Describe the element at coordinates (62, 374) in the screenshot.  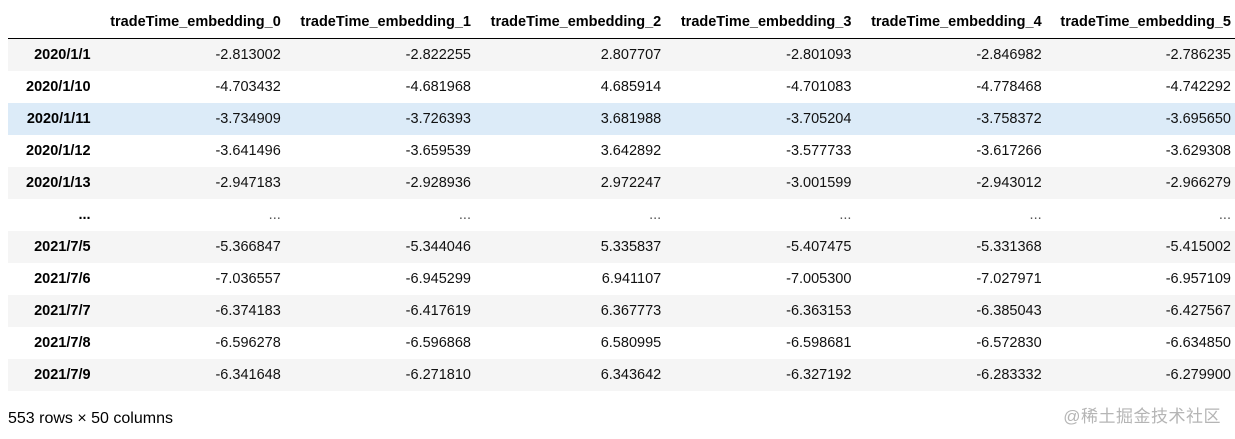
I see `row-index-label: 2021/7/9` at that location.